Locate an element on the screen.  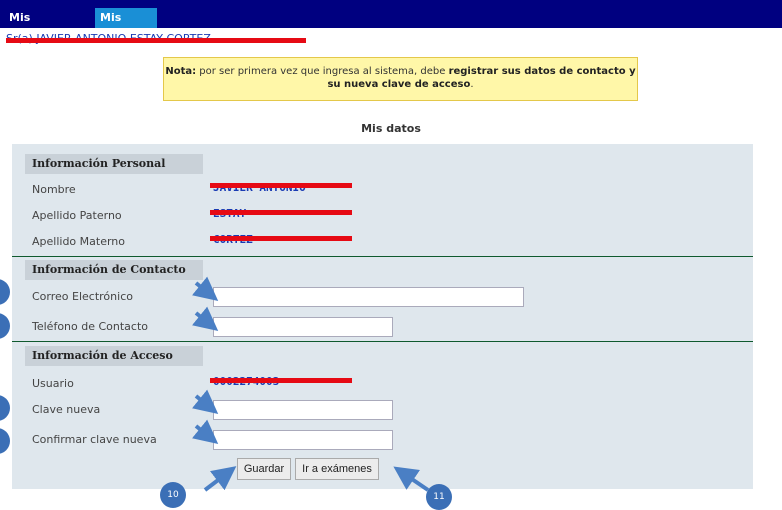
arrow-email is located at coordinates (205, 289).